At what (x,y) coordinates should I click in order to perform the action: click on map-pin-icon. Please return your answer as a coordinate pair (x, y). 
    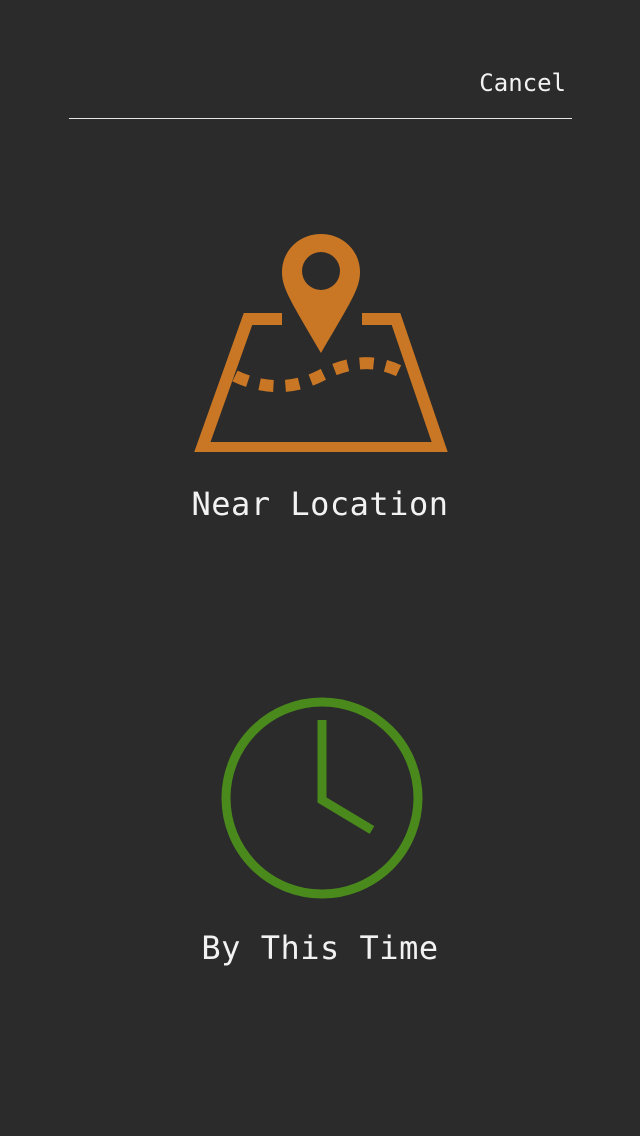
    Looking at the image, I should click on (321, 343).